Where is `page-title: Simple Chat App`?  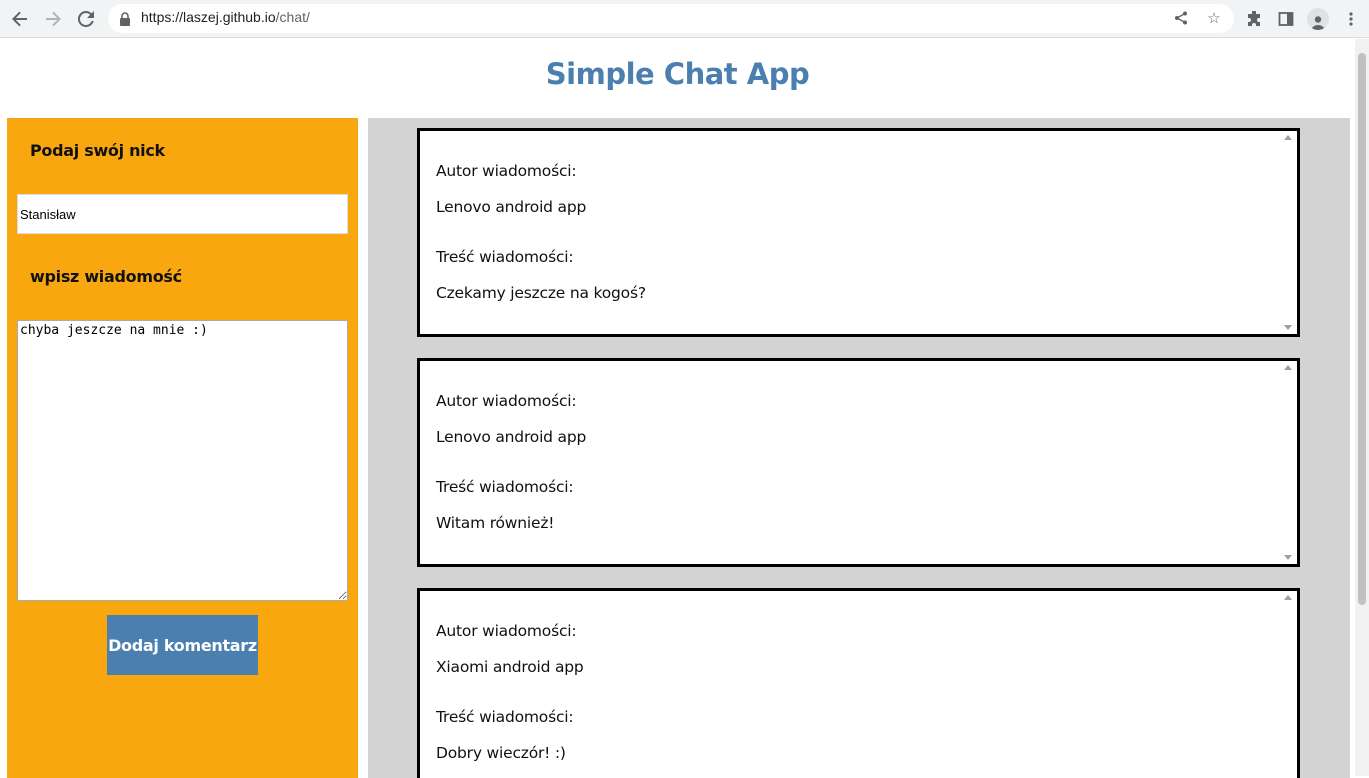 page-title: Simple Chat App is located at coordinates (677, 74).